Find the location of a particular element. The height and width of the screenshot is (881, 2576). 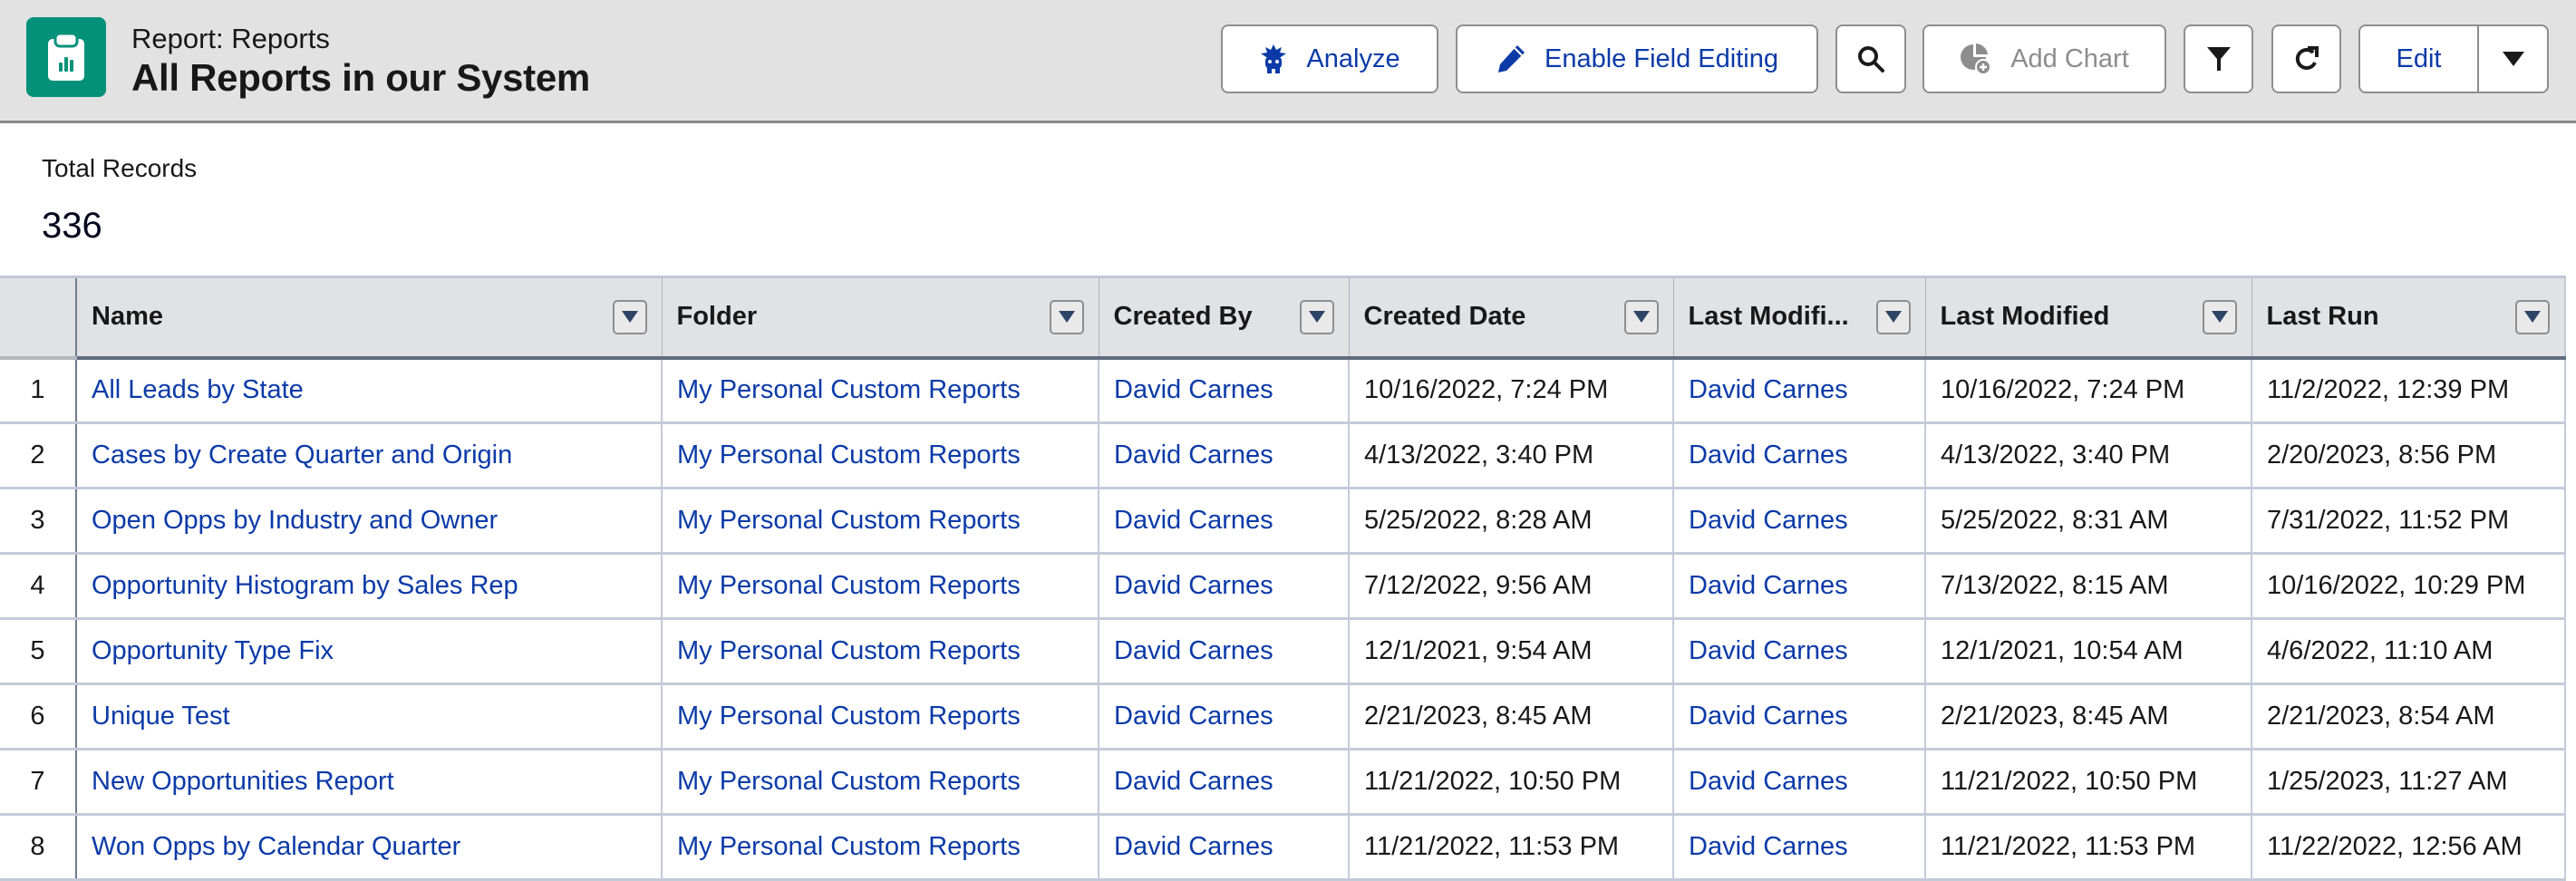

last-run-cell: 10/16/2022, 10:29 PM is located at coordinates (2408, 586).